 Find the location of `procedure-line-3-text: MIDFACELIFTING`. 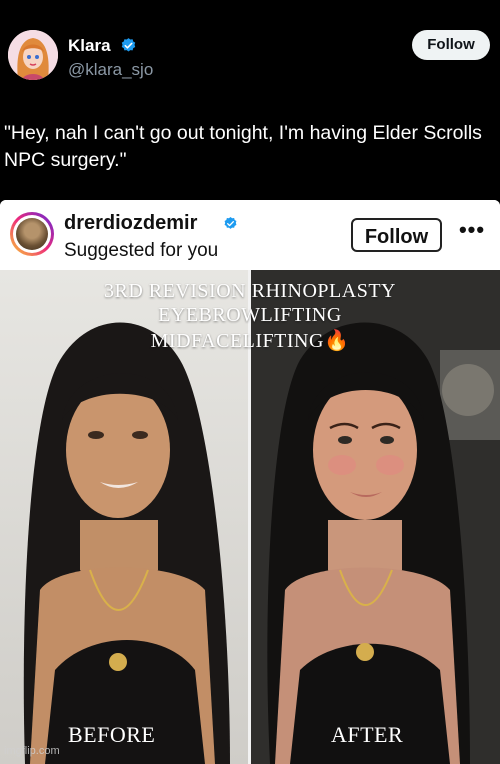

procedure-line-3-text: MIDFACELIFTING is located at coordinates (237, 341).